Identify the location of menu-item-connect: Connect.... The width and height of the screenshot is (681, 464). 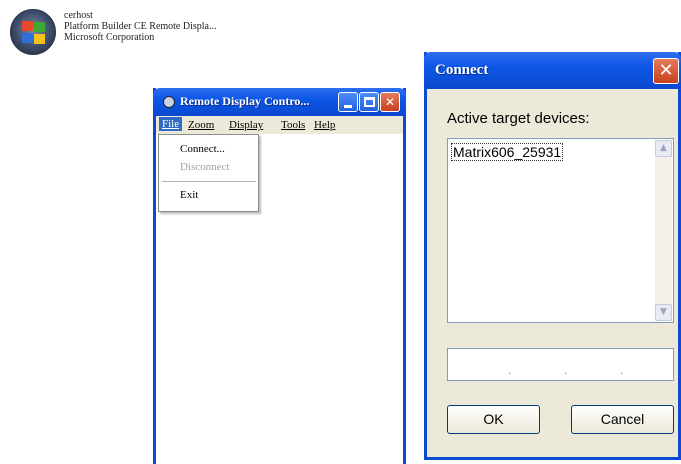
(202, 149).